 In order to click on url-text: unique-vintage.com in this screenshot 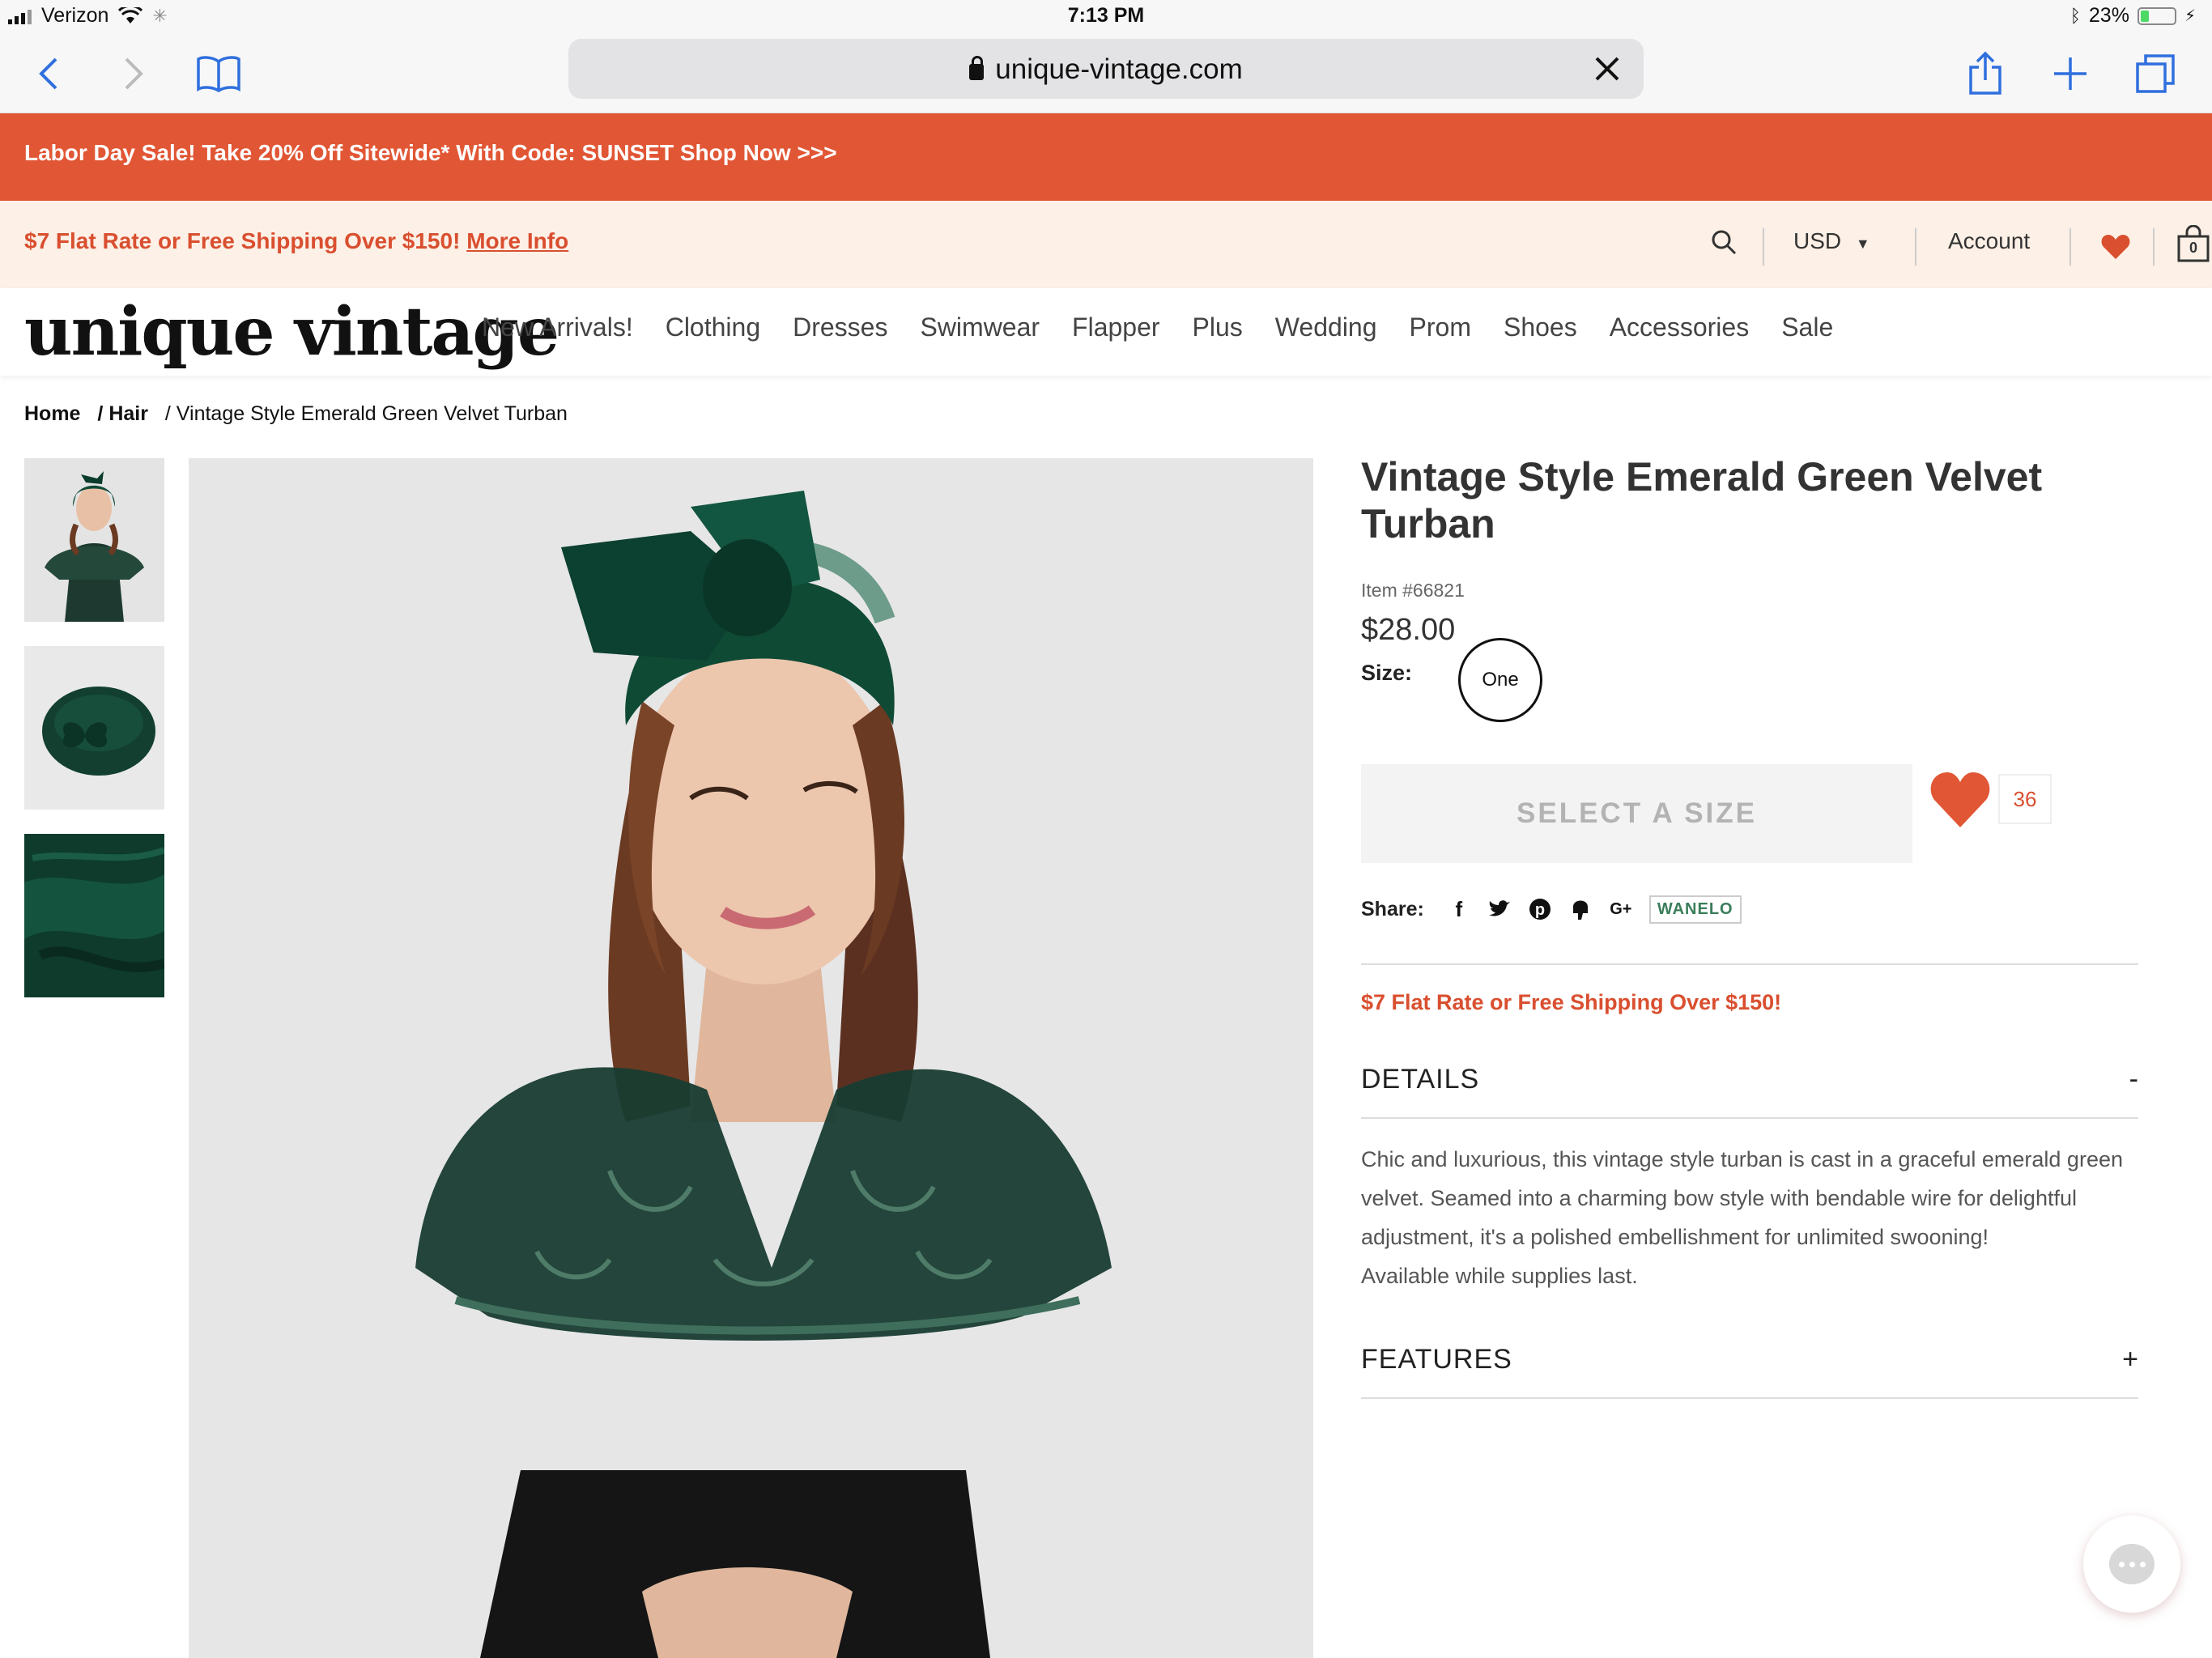, I will do `click(1106, 69)`.